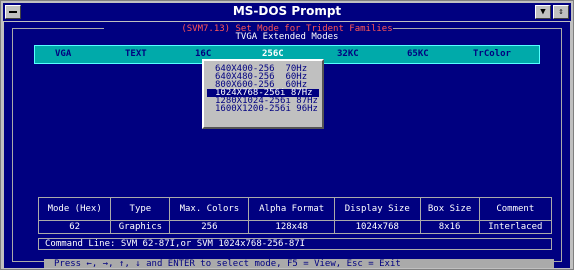  I want to click on tab-trcolor: TrColor, so click(492, 54).